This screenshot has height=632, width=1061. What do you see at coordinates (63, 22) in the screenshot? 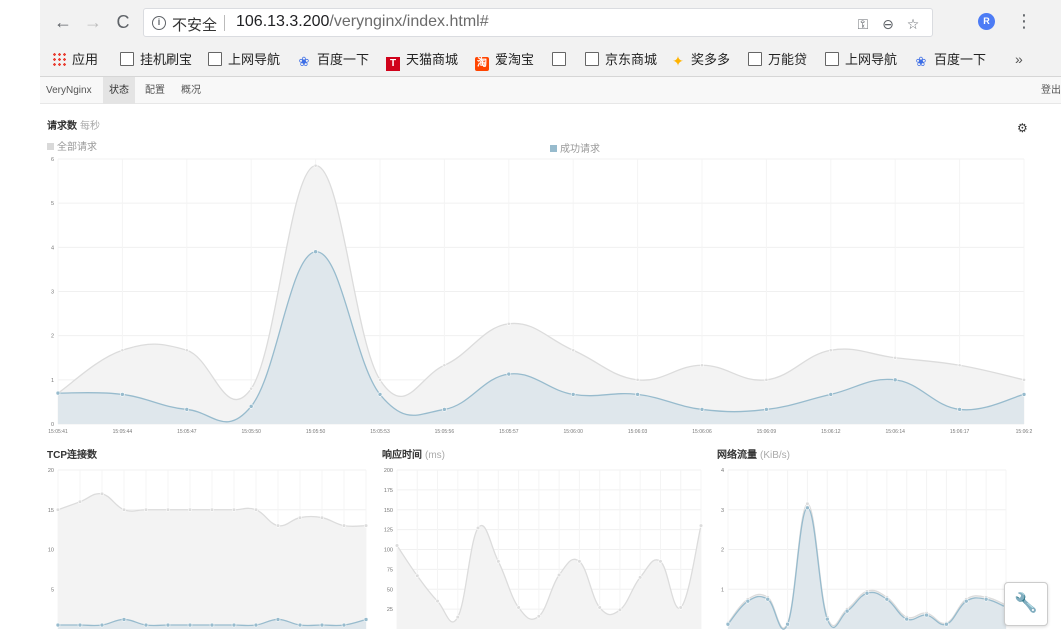
I see `back-arrow-icon: ←` at bounding box center [63, 22].